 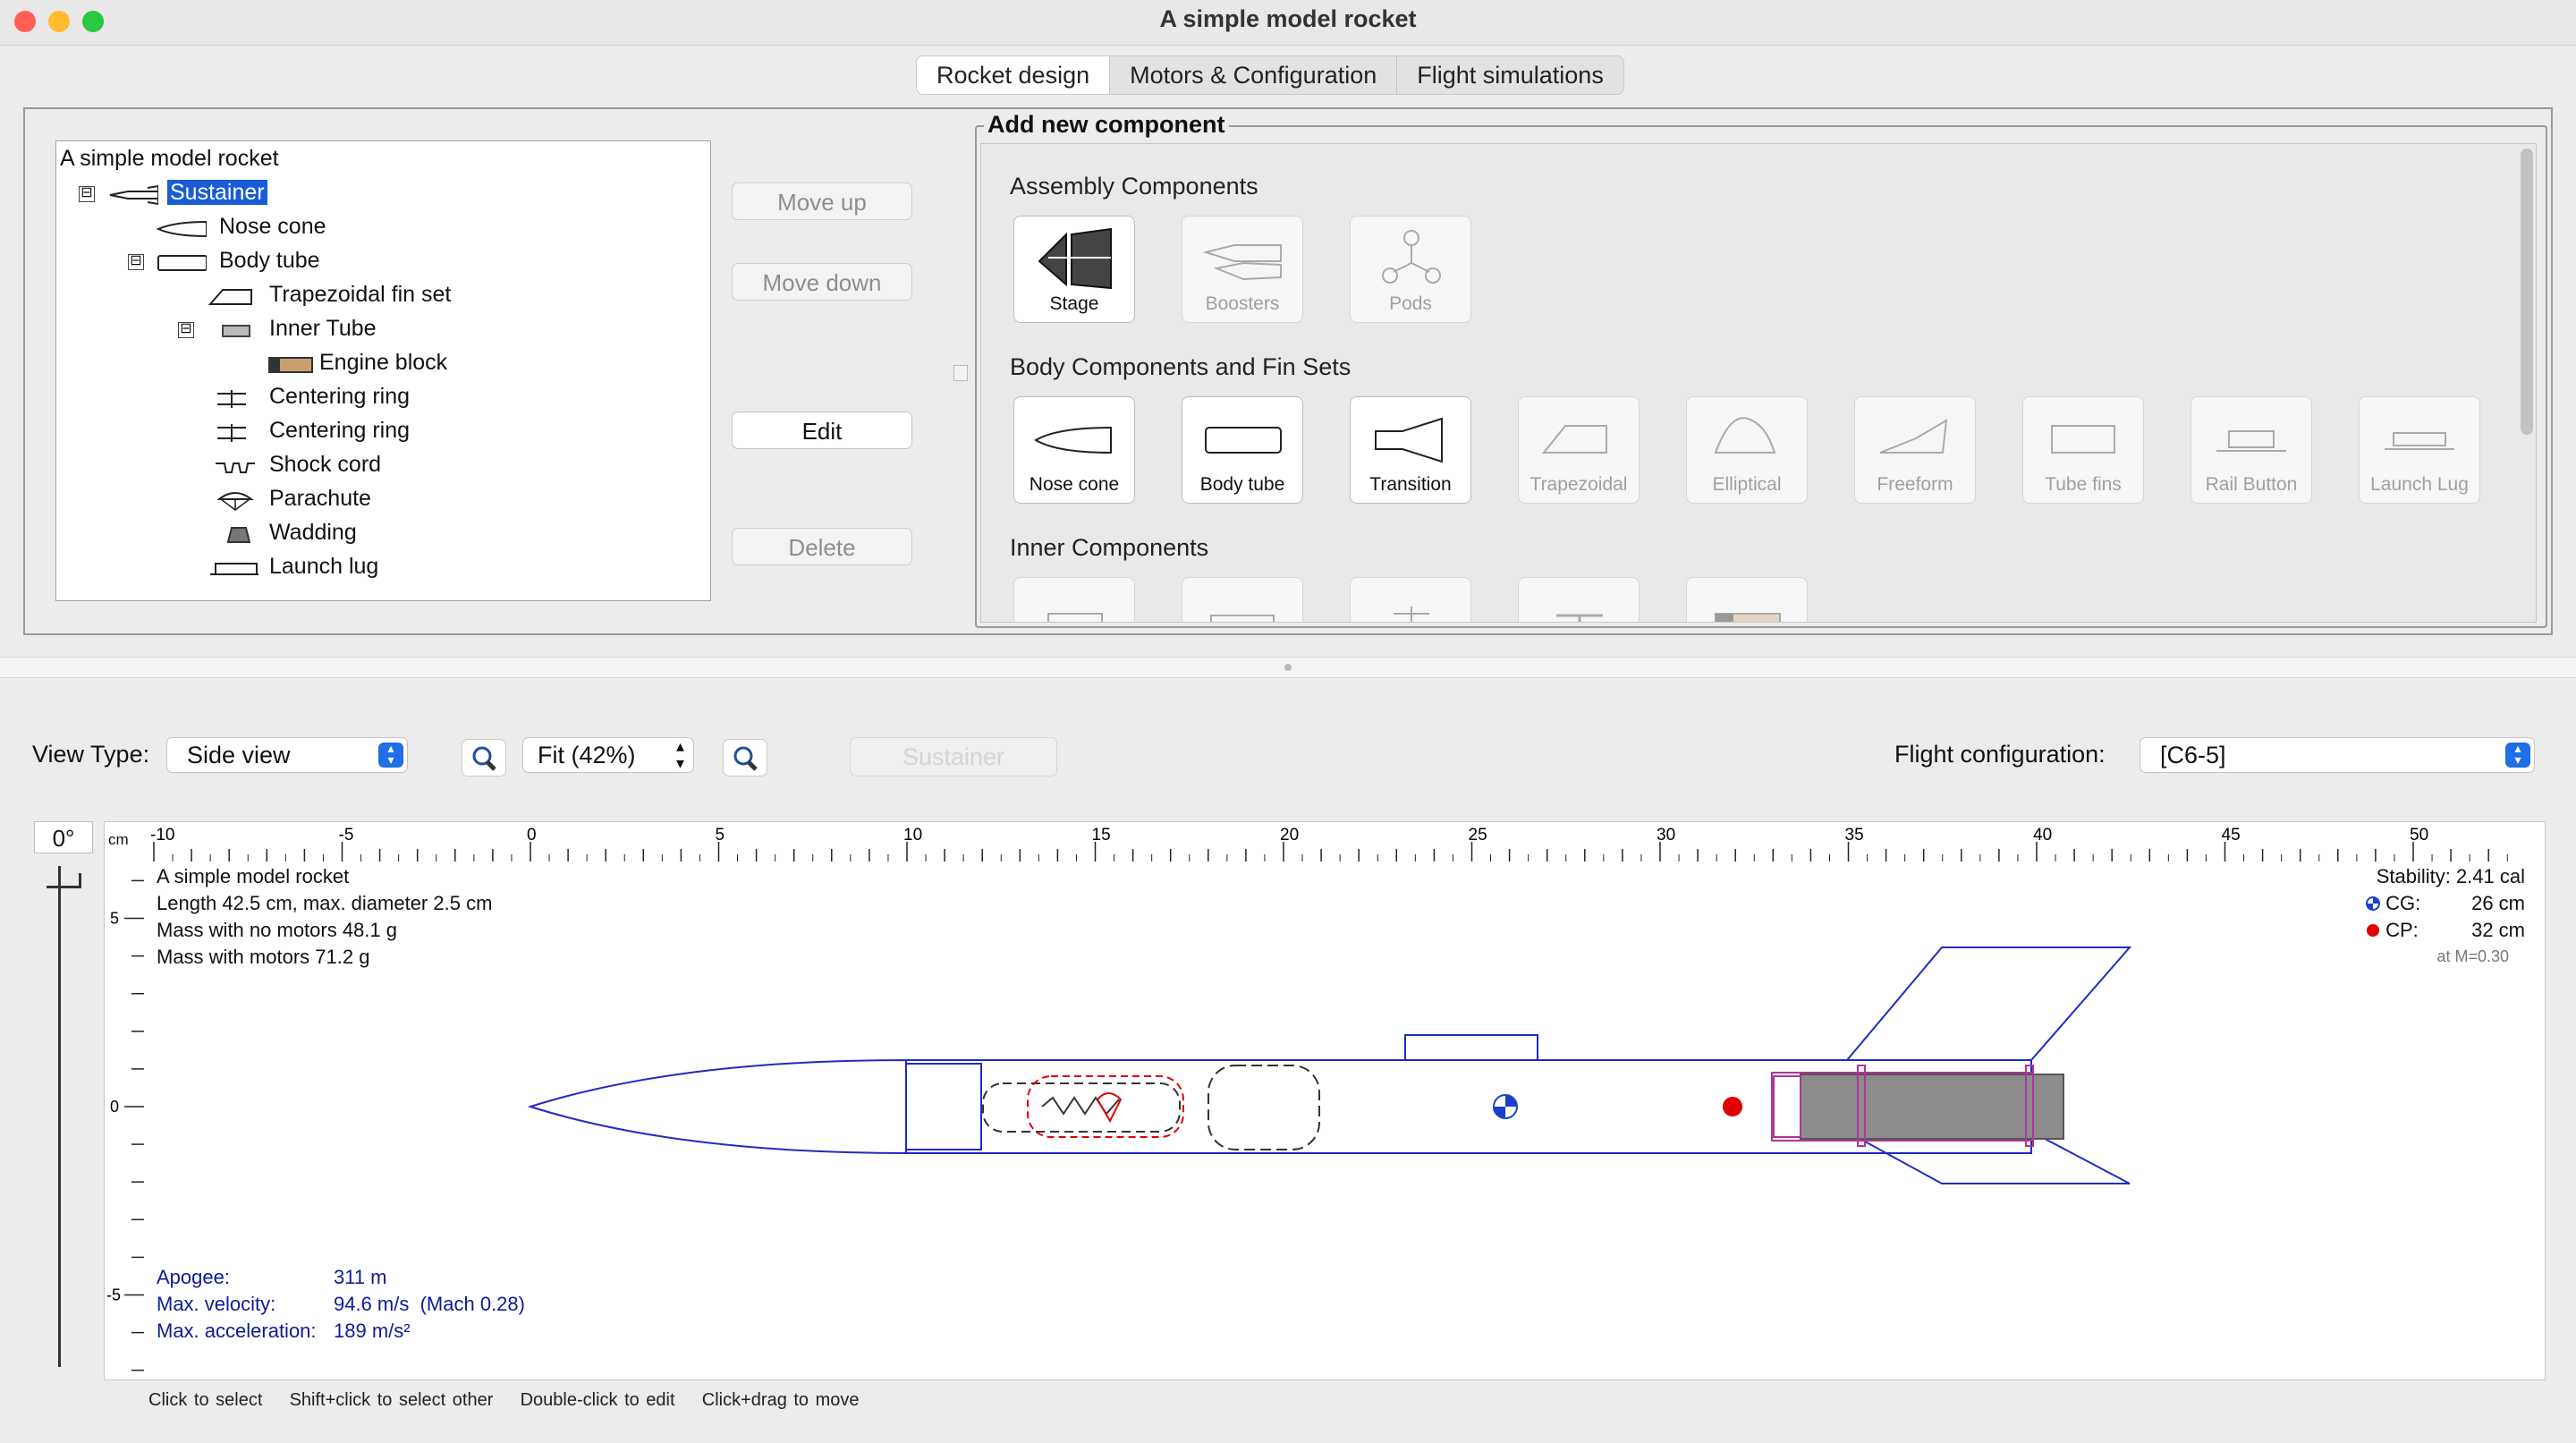 I want to click on tree-item-trapezoidal-fin-set: Trapezoidal fin set, so click(x=360, y=294).